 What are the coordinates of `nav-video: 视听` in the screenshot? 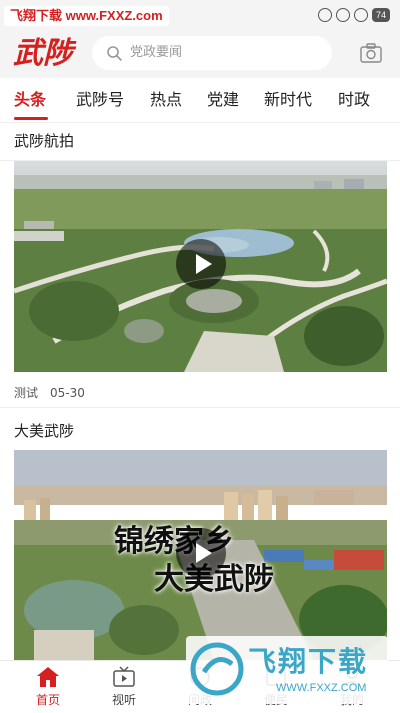 It's located at (124, 687).